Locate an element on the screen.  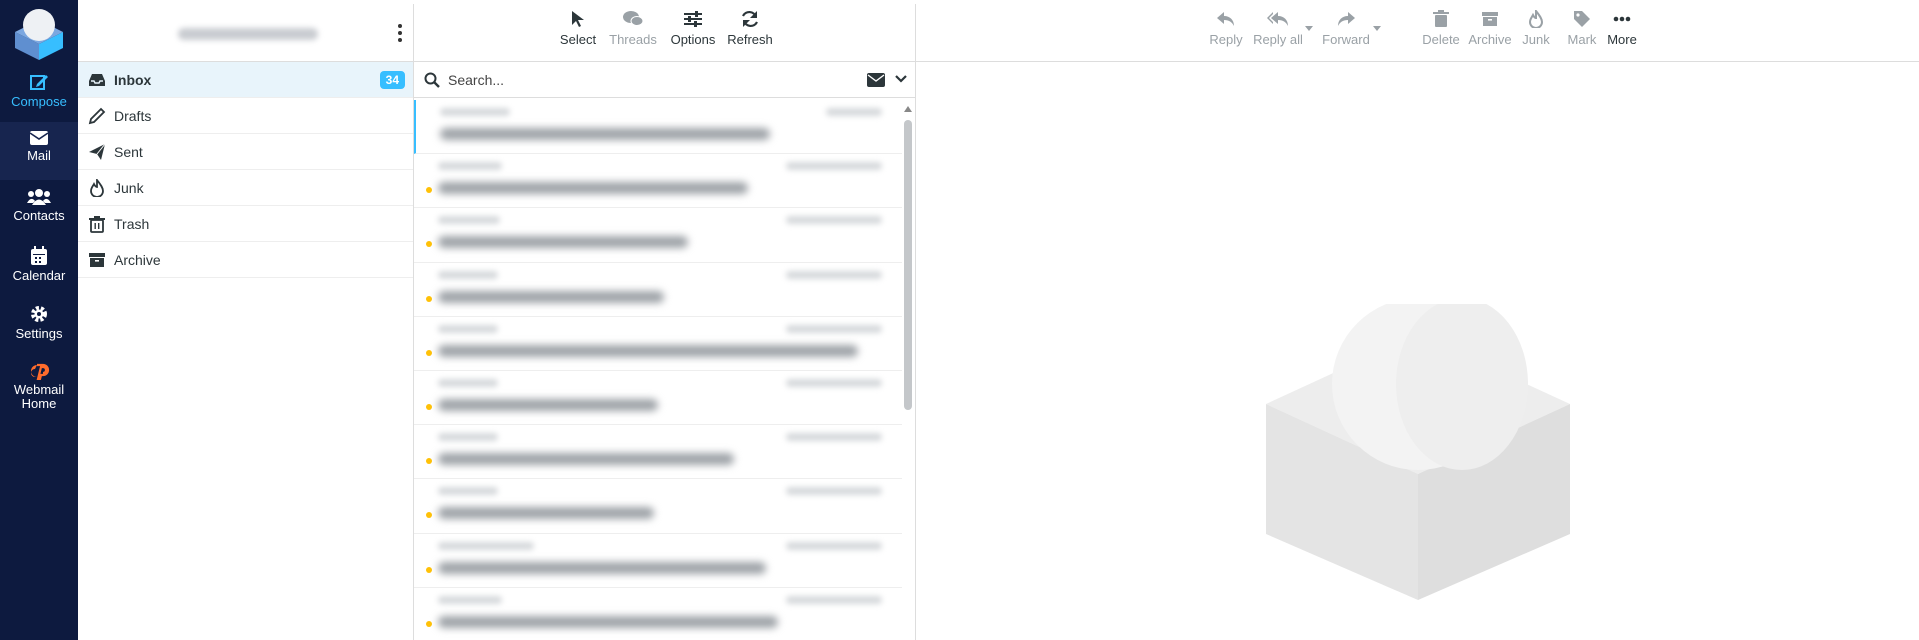
scroll-up-arrow is located at coordinates (908, 109).